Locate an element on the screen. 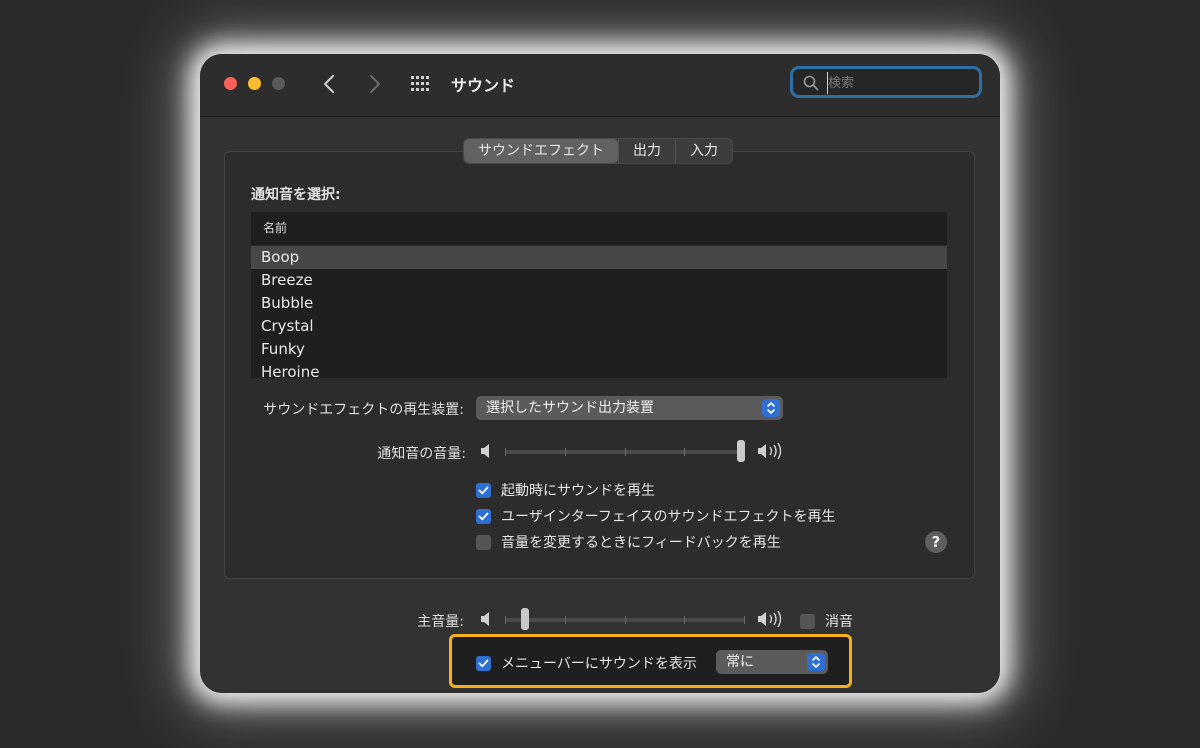 This screenshot has width=1200, height=748. tab-bar: サウンドエフェクト 出力 入力 is located at coordinates (598, 151).